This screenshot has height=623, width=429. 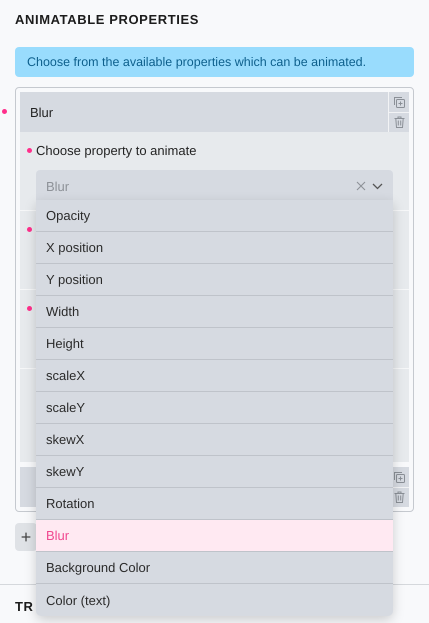 I want to click on dropdown-option: scaleX, so click(x=214, y=376).